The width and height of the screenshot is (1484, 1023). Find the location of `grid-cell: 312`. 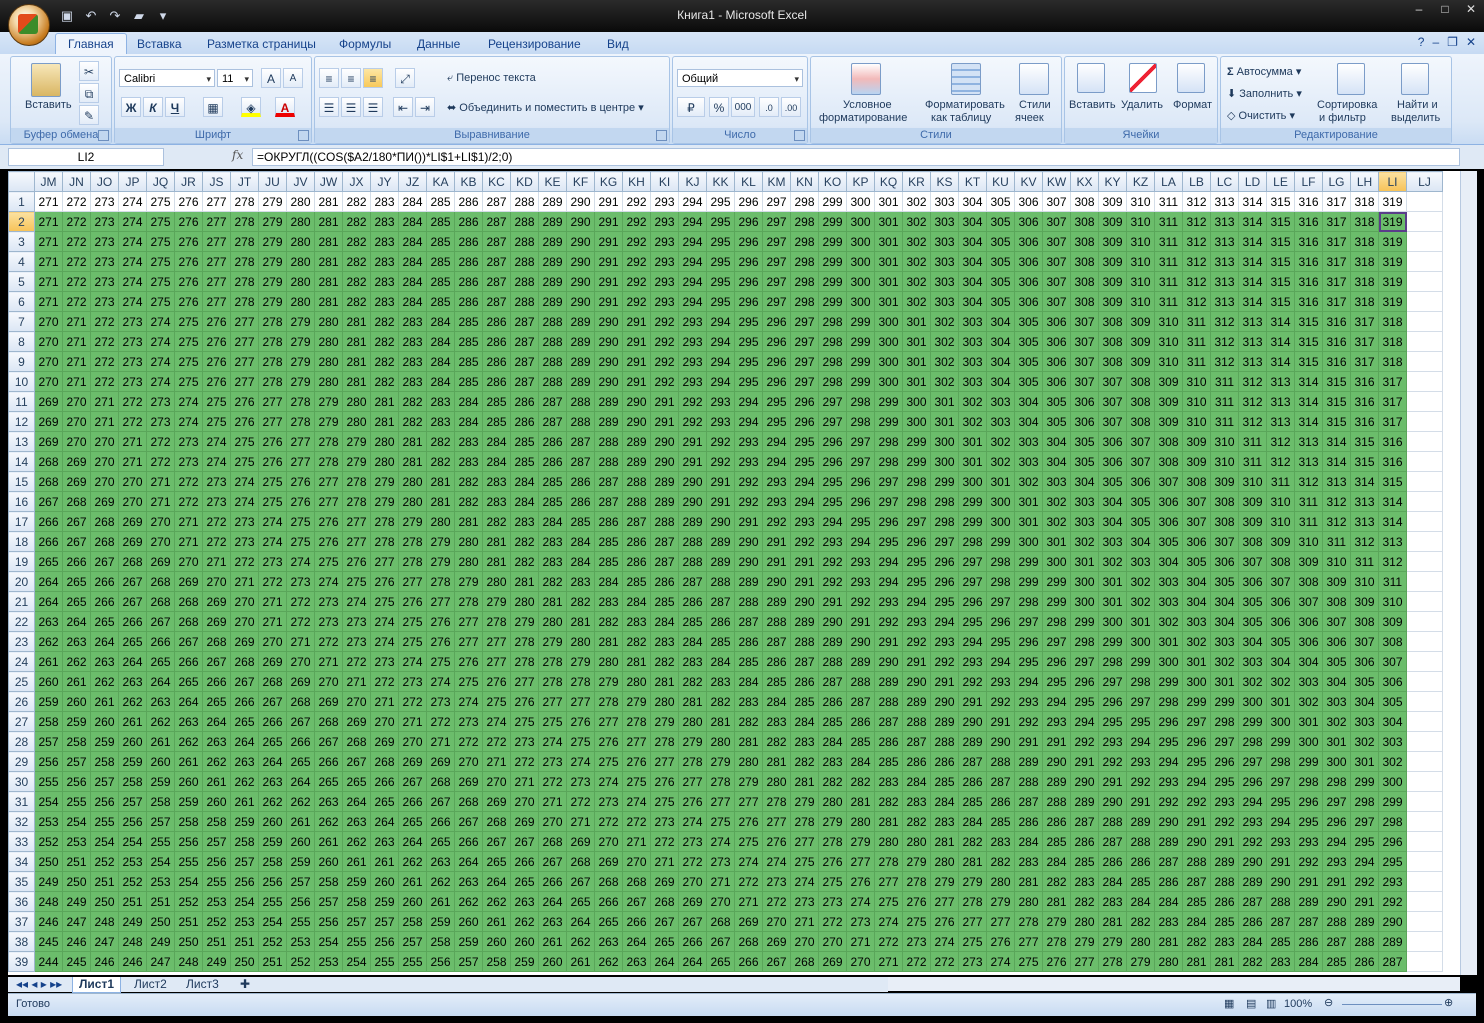

grid-cell: 312 is located at coordinates (1308, 481).